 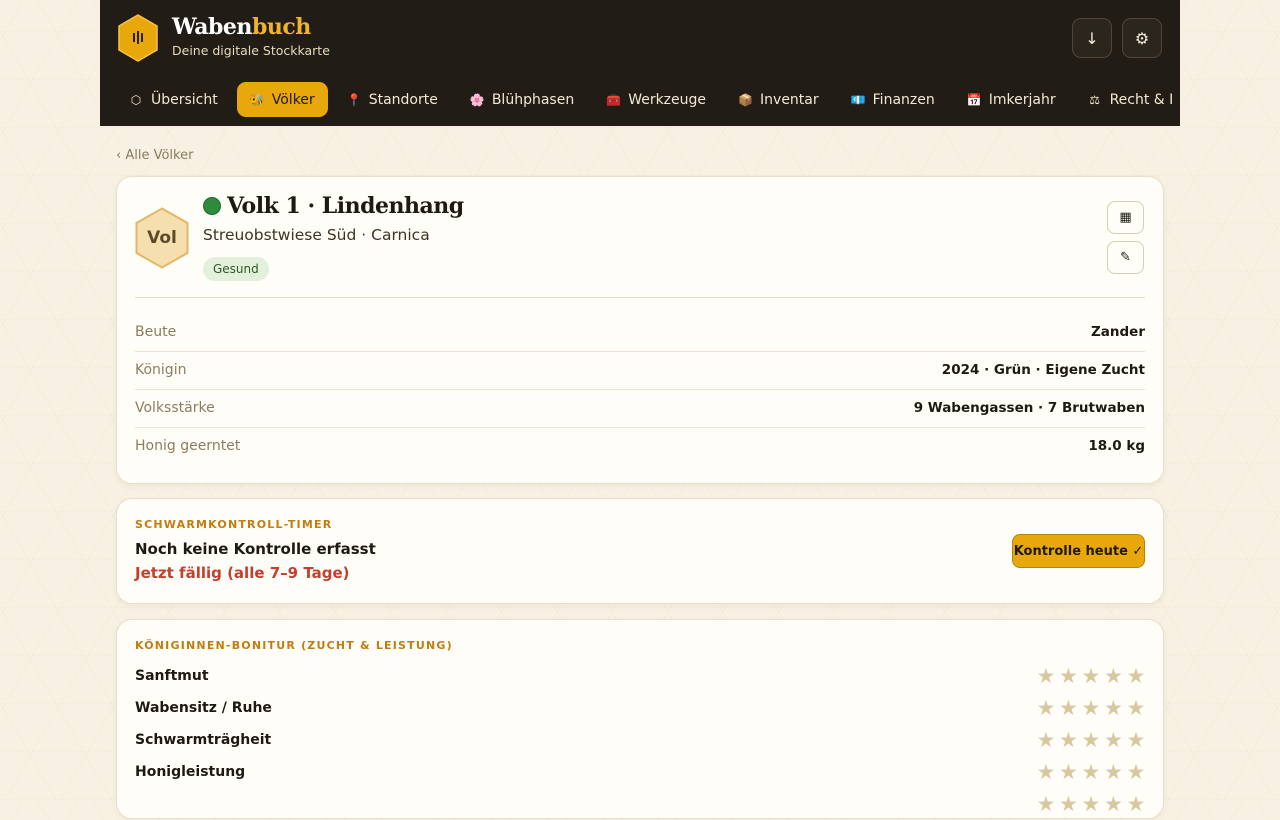 I want to click on tab-bluehphasen: 🌸 Blühphasen, so click(x=522, y=99).